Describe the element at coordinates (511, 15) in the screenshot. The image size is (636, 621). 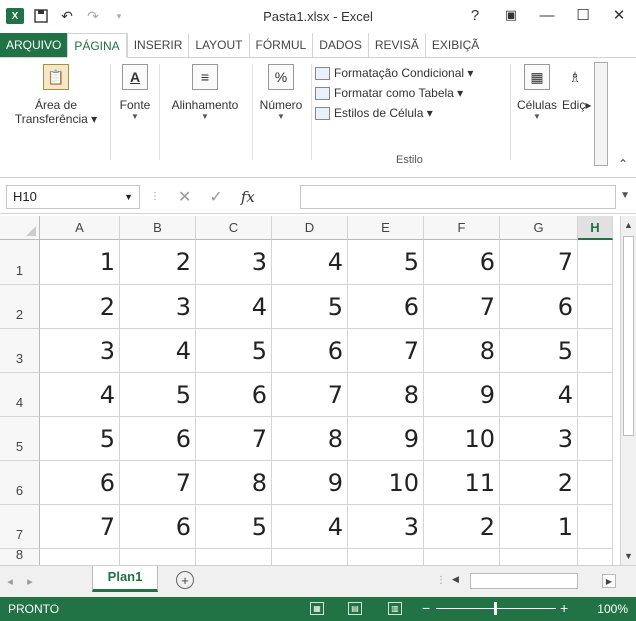
I see `ribbon-display-icon: ▣` at that location.